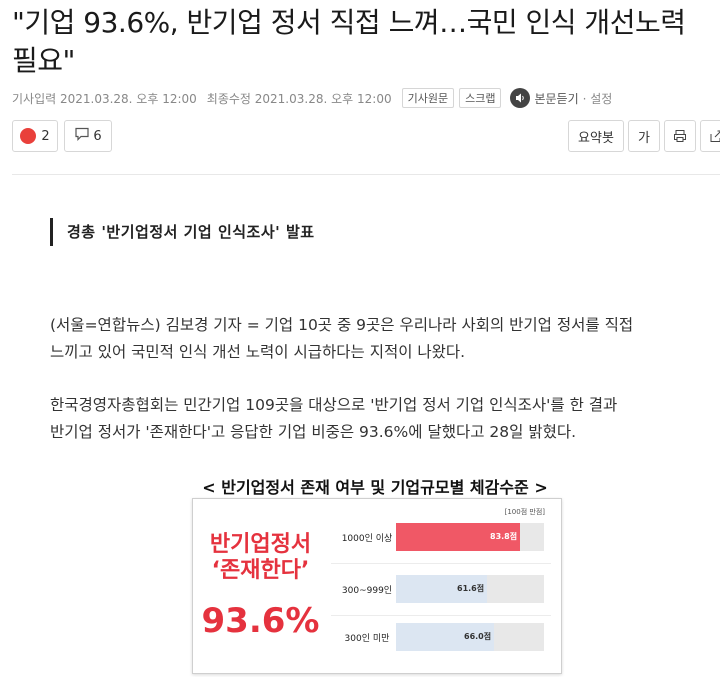 The image size is (720, 677). I want to click on headline-line: "기업 93.6%, 반기업 정서 직접 느껴…국민 인식 개선노력, so click(349, 22).